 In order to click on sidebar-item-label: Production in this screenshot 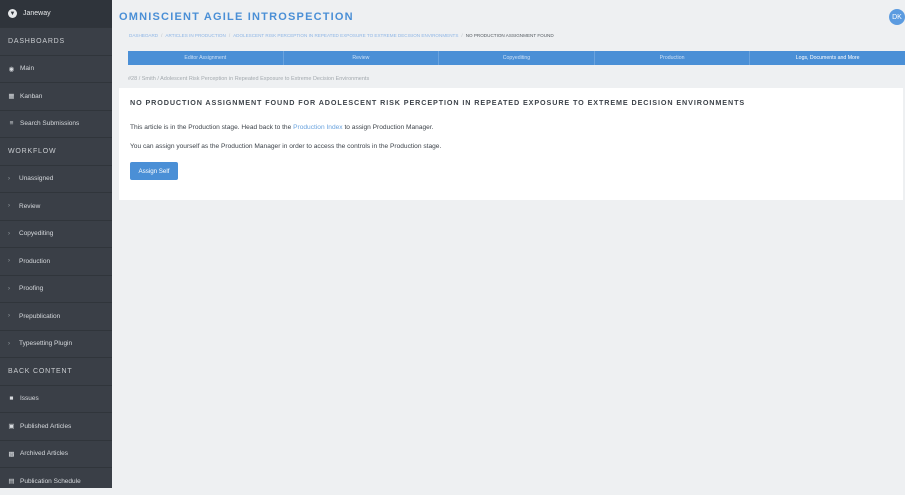, I will do `click(35, 261)`.